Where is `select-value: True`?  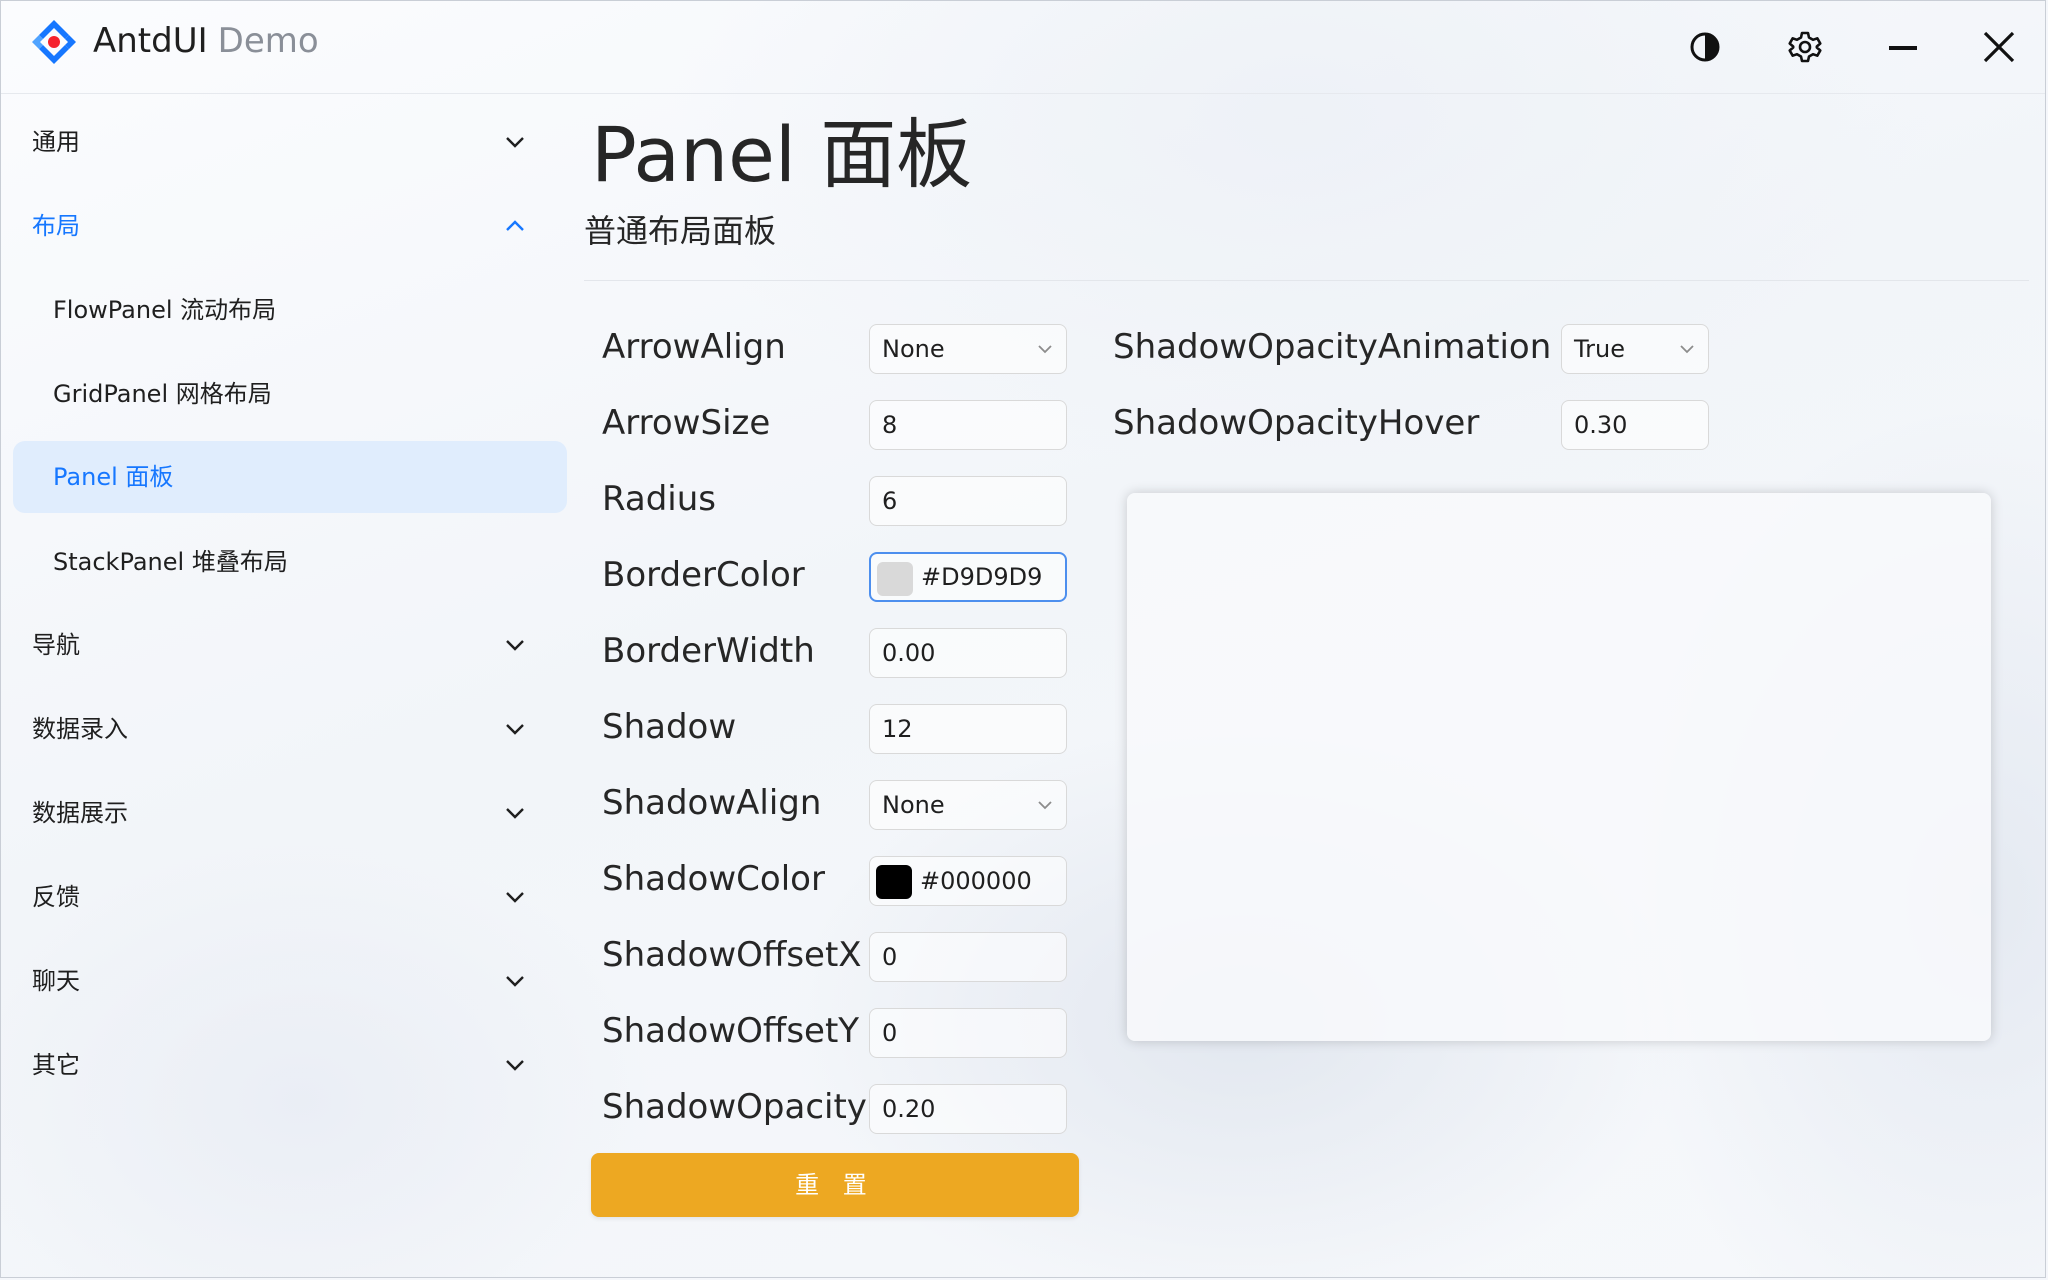
select-value: True is located at coordinates (1599, 349).